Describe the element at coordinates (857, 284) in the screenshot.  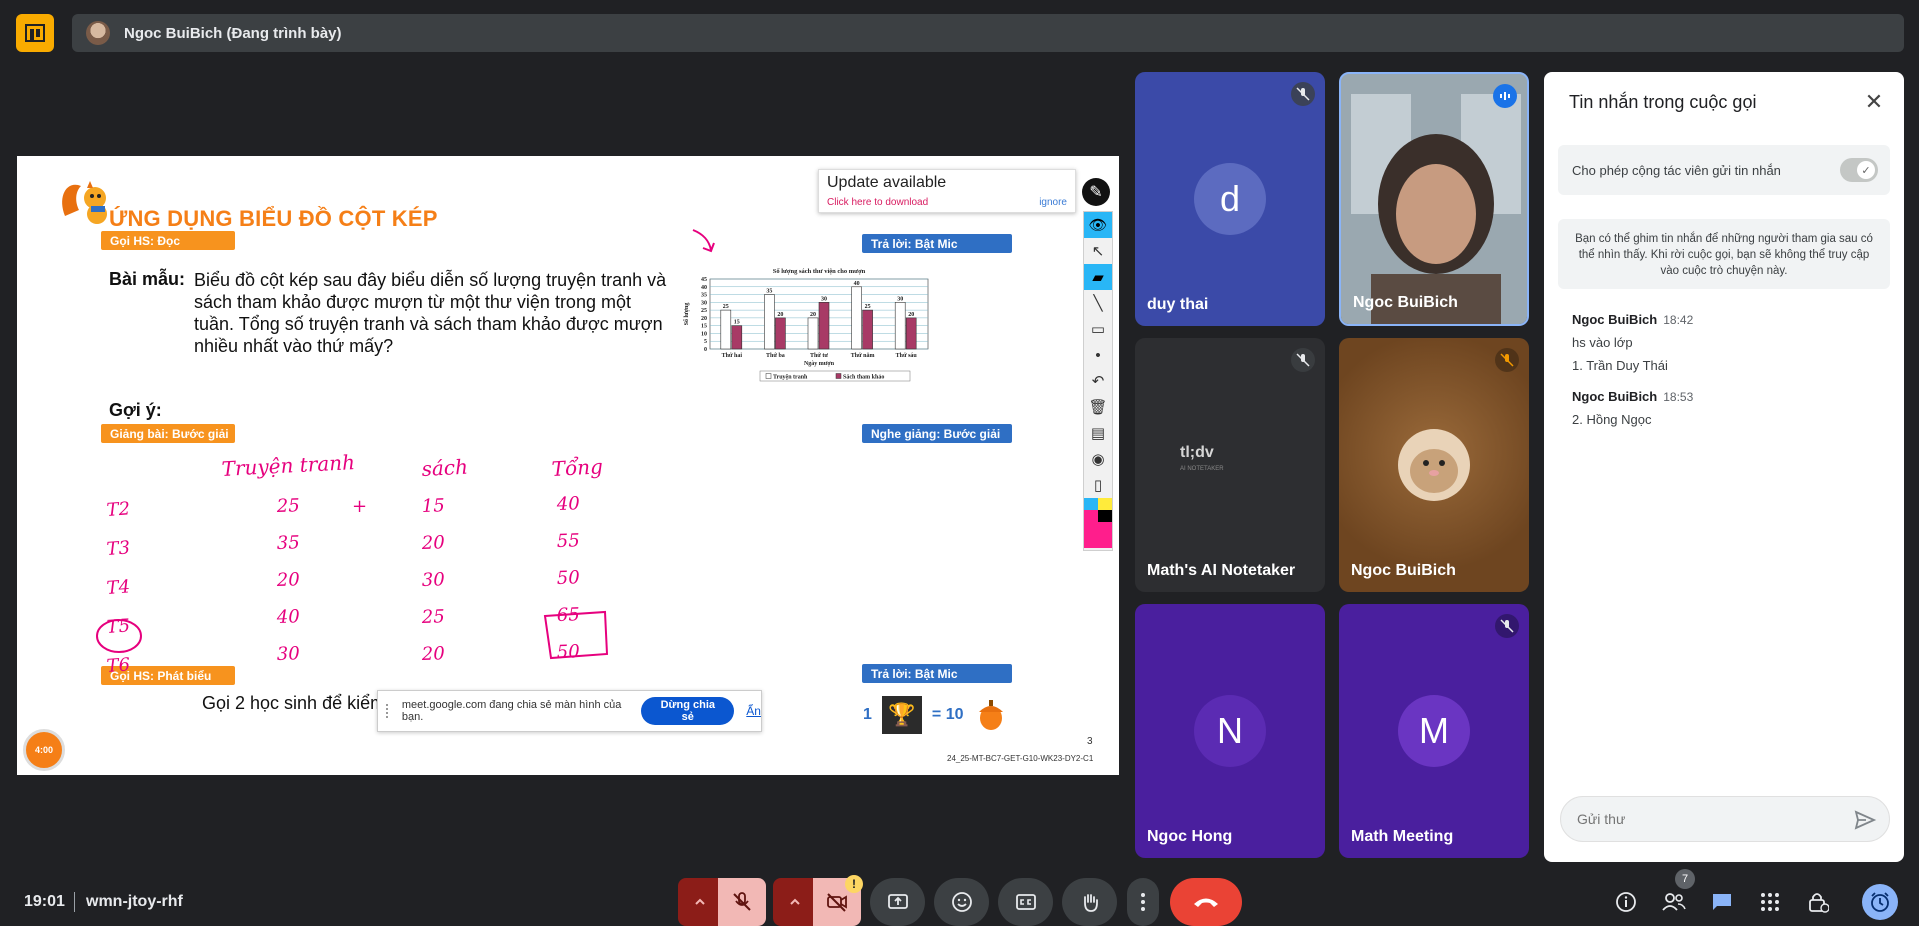
I see `chart-data-label: 40` at that location.